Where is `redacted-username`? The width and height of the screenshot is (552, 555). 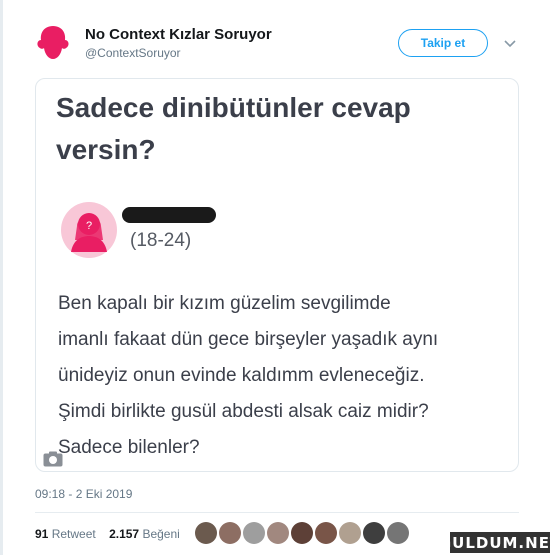
redacted-username is located at coordinates (169, 215).